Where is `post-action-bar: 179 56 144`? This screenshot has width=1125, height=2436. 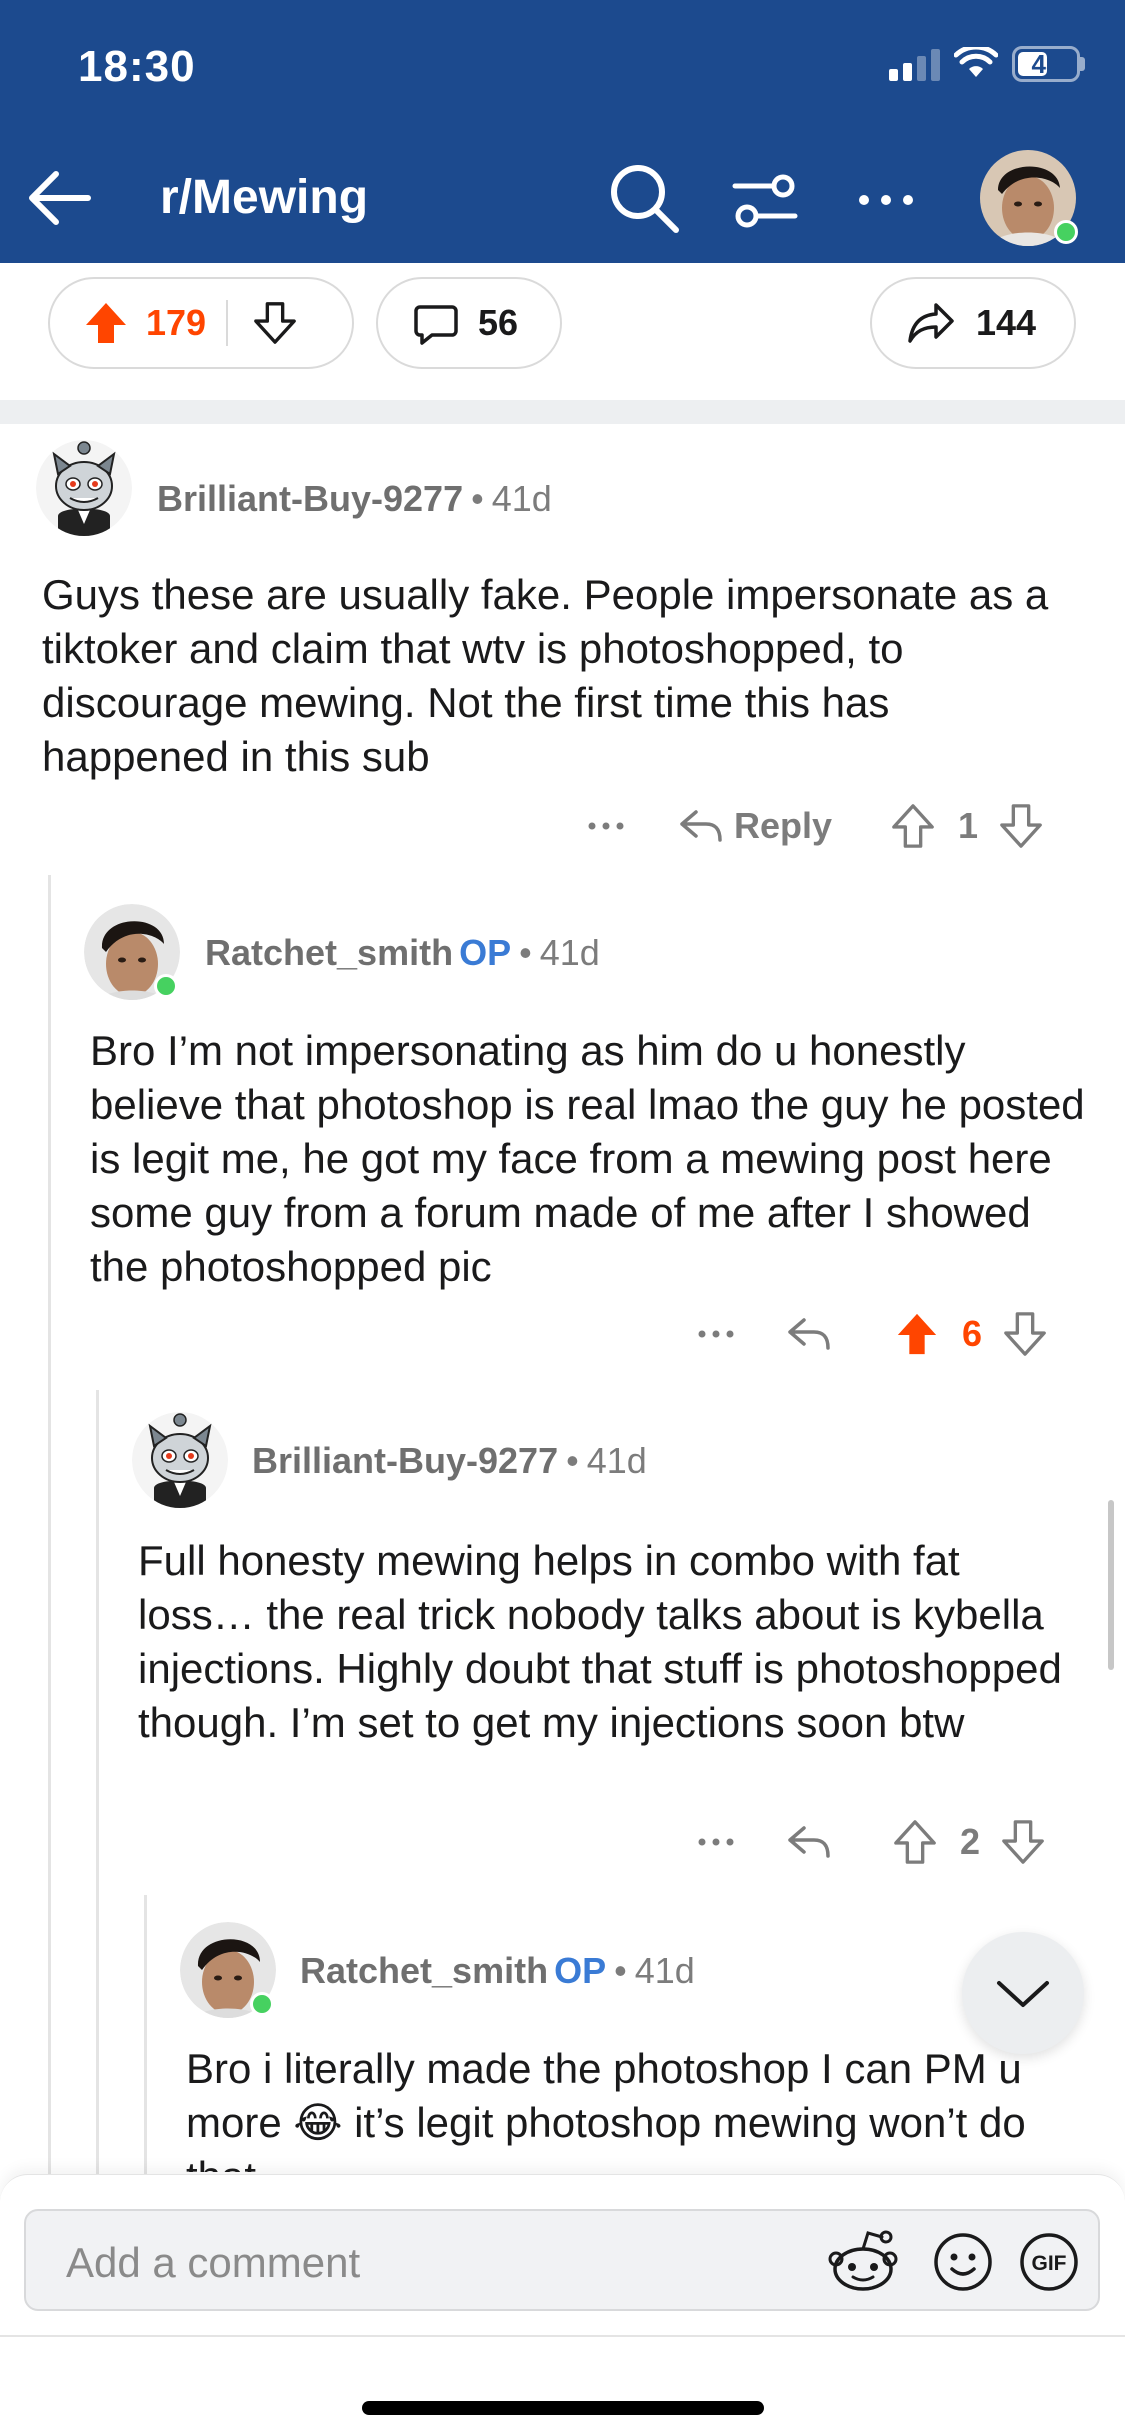
post-action-bar: 179 56 144 is located at coordinates (562, 333).